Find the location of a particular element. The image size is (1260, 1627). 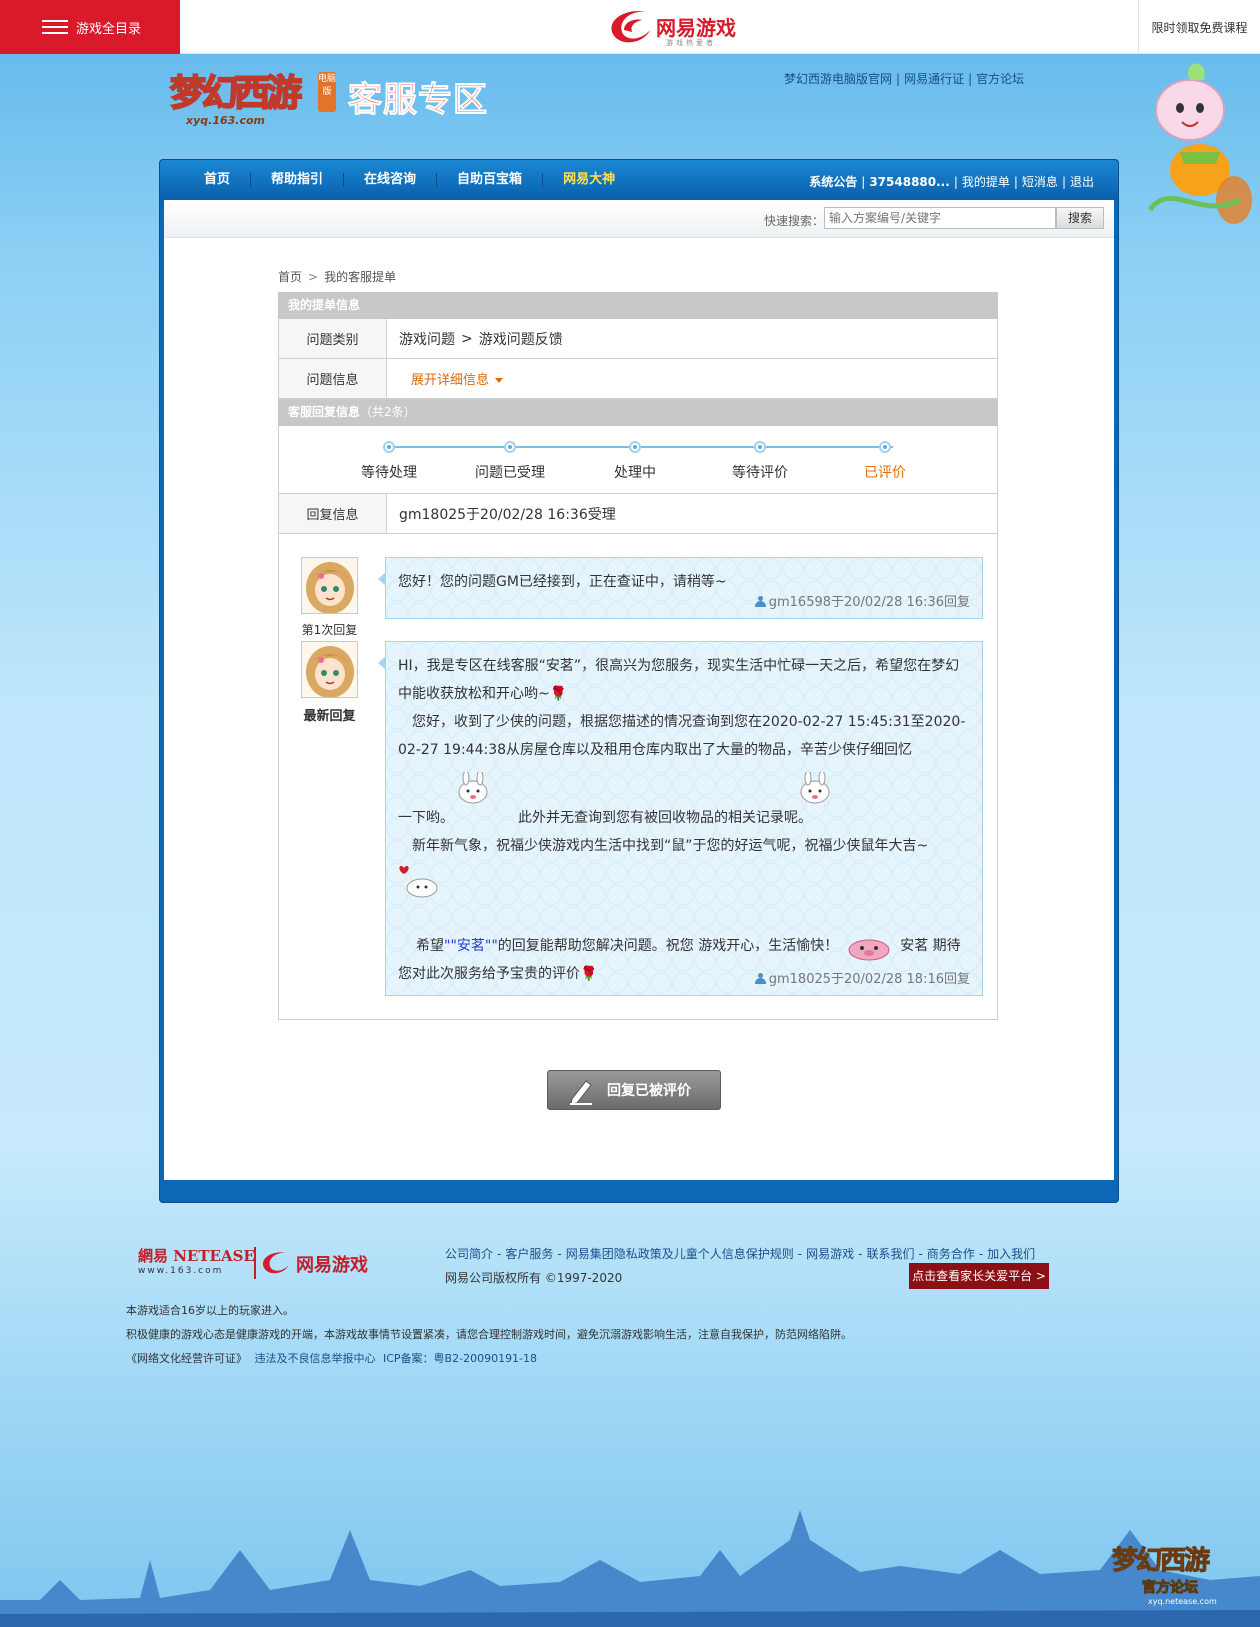

step-rated: 已评价 is located at coordinates (885, 473).